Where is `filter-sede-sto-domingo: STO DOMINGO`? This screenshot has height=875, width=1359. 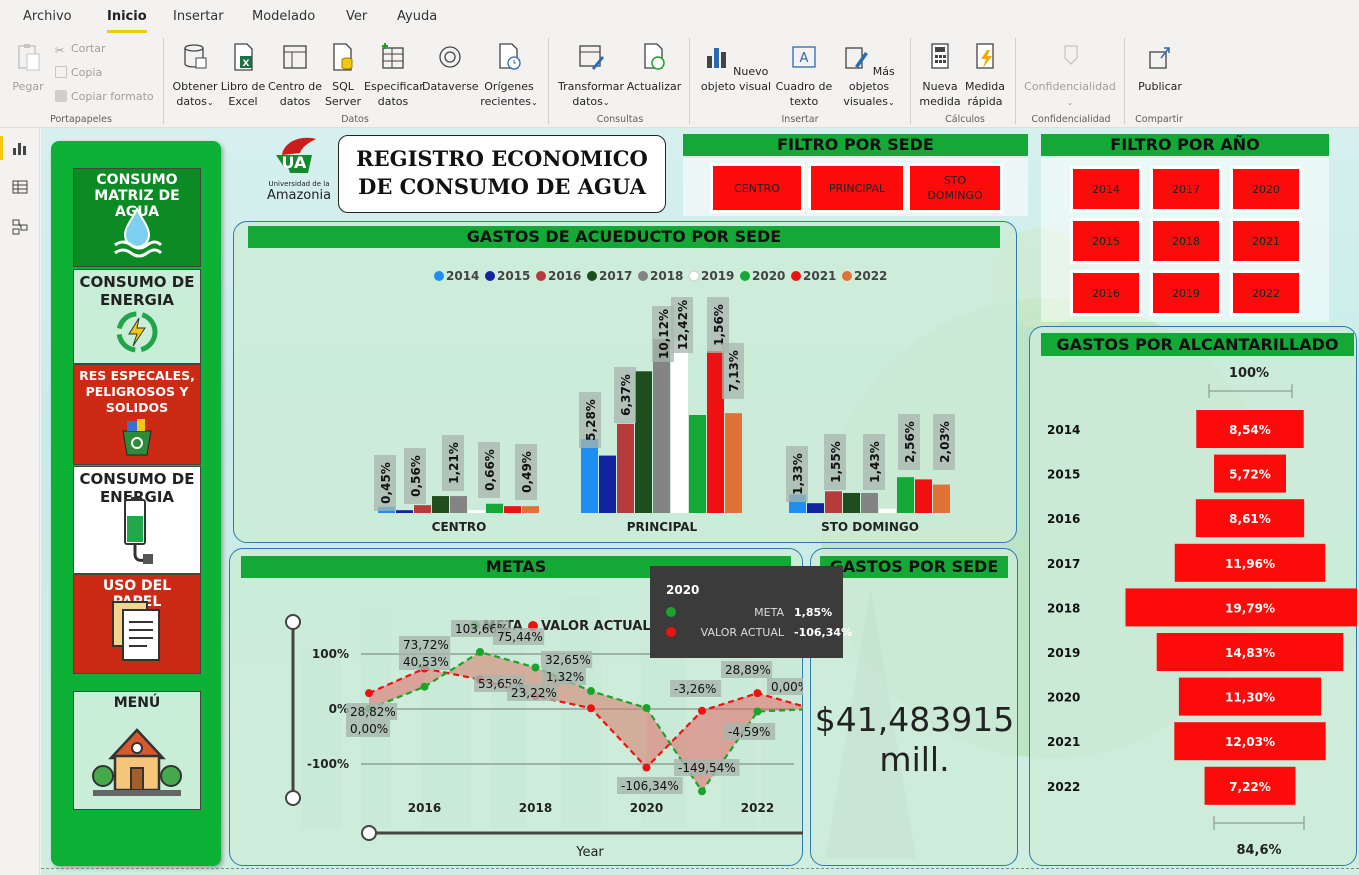
filter-sede-sto-domingo: STO DOMINGO is located at coordinates (955, 188).